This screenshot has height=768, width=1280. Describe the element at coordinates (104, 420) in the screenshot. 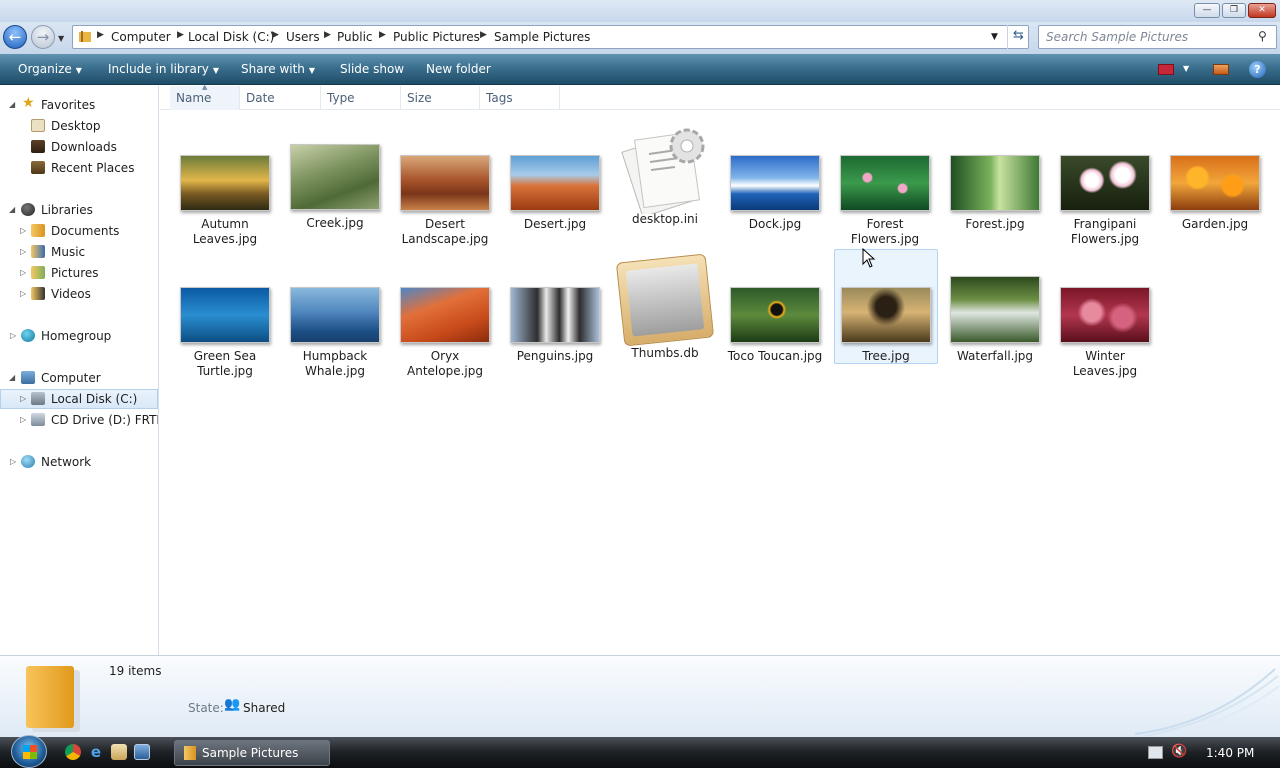

I see `sidebar-label: CD Drive (D:) FRTMEVOL_EN` at that location.